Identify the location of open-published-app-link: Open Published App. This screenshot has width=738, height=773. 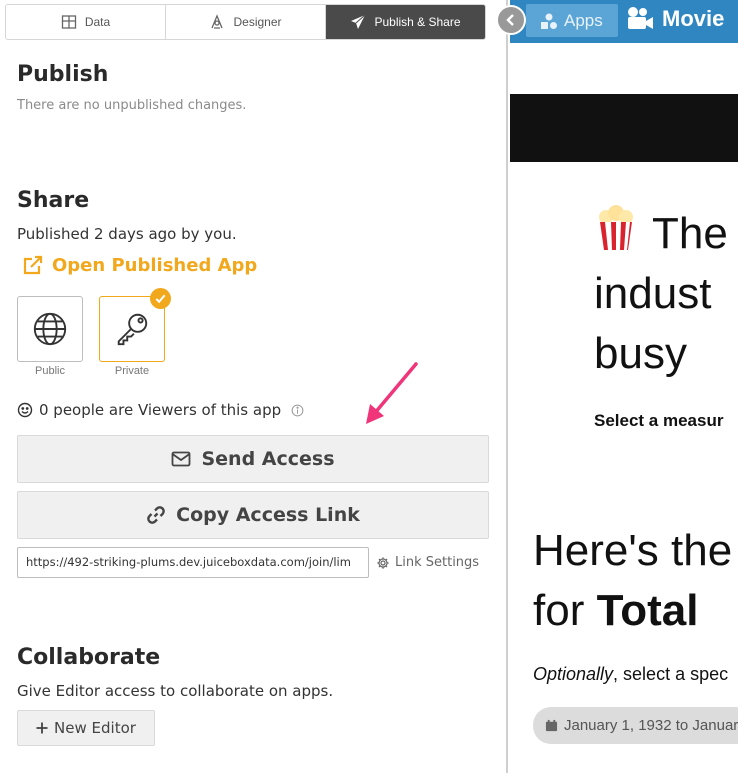
(139, 265).